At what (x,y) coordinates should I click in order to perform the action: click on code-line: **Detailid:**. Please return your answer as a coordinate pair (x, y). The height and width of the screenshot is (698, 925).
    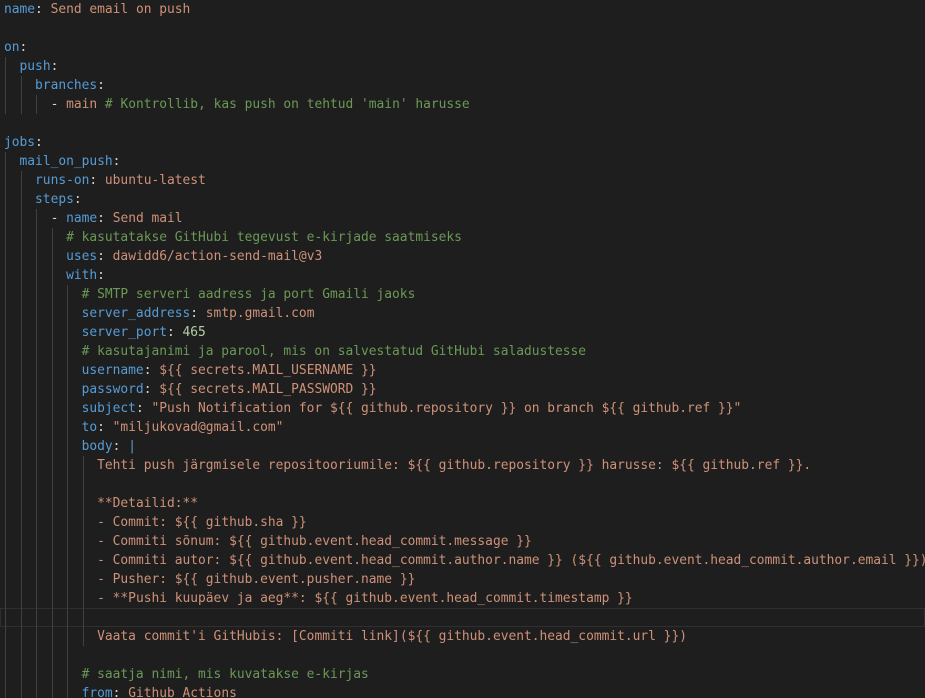
    Looking at the image, I should click on (462, 503).